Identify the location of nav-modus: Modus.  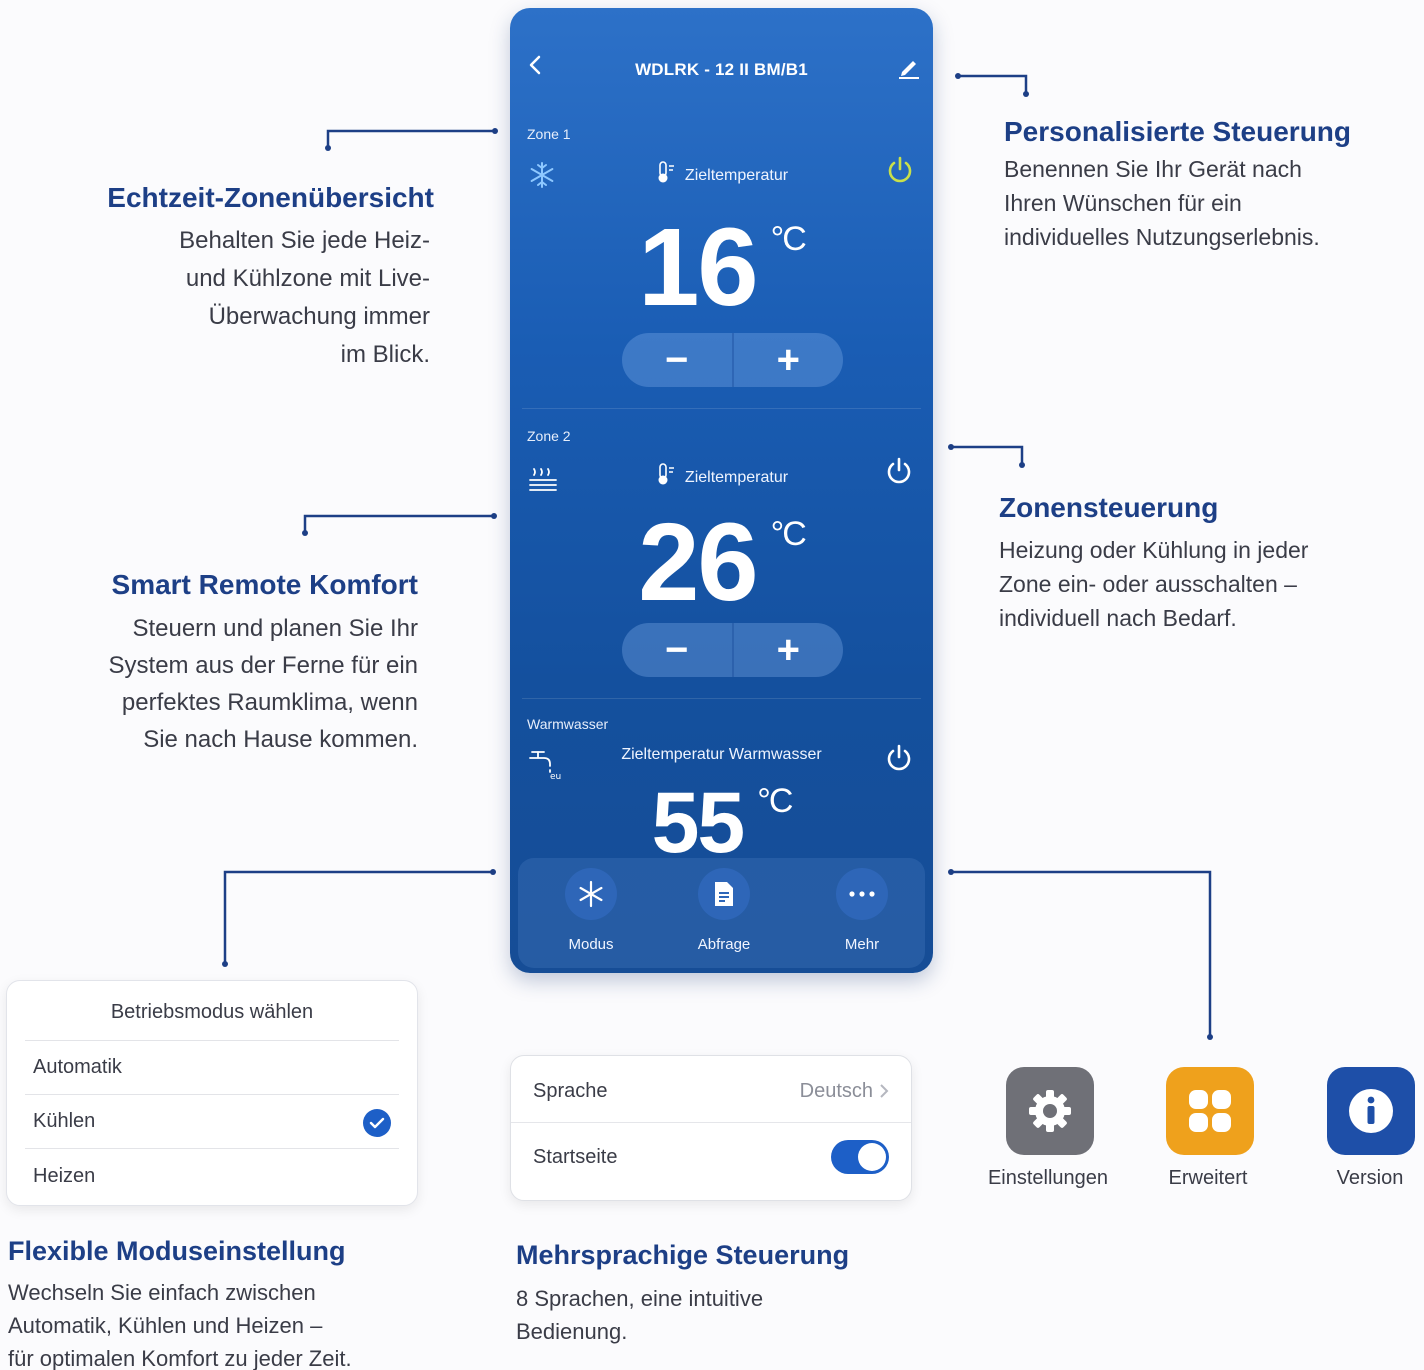
(591, 910).